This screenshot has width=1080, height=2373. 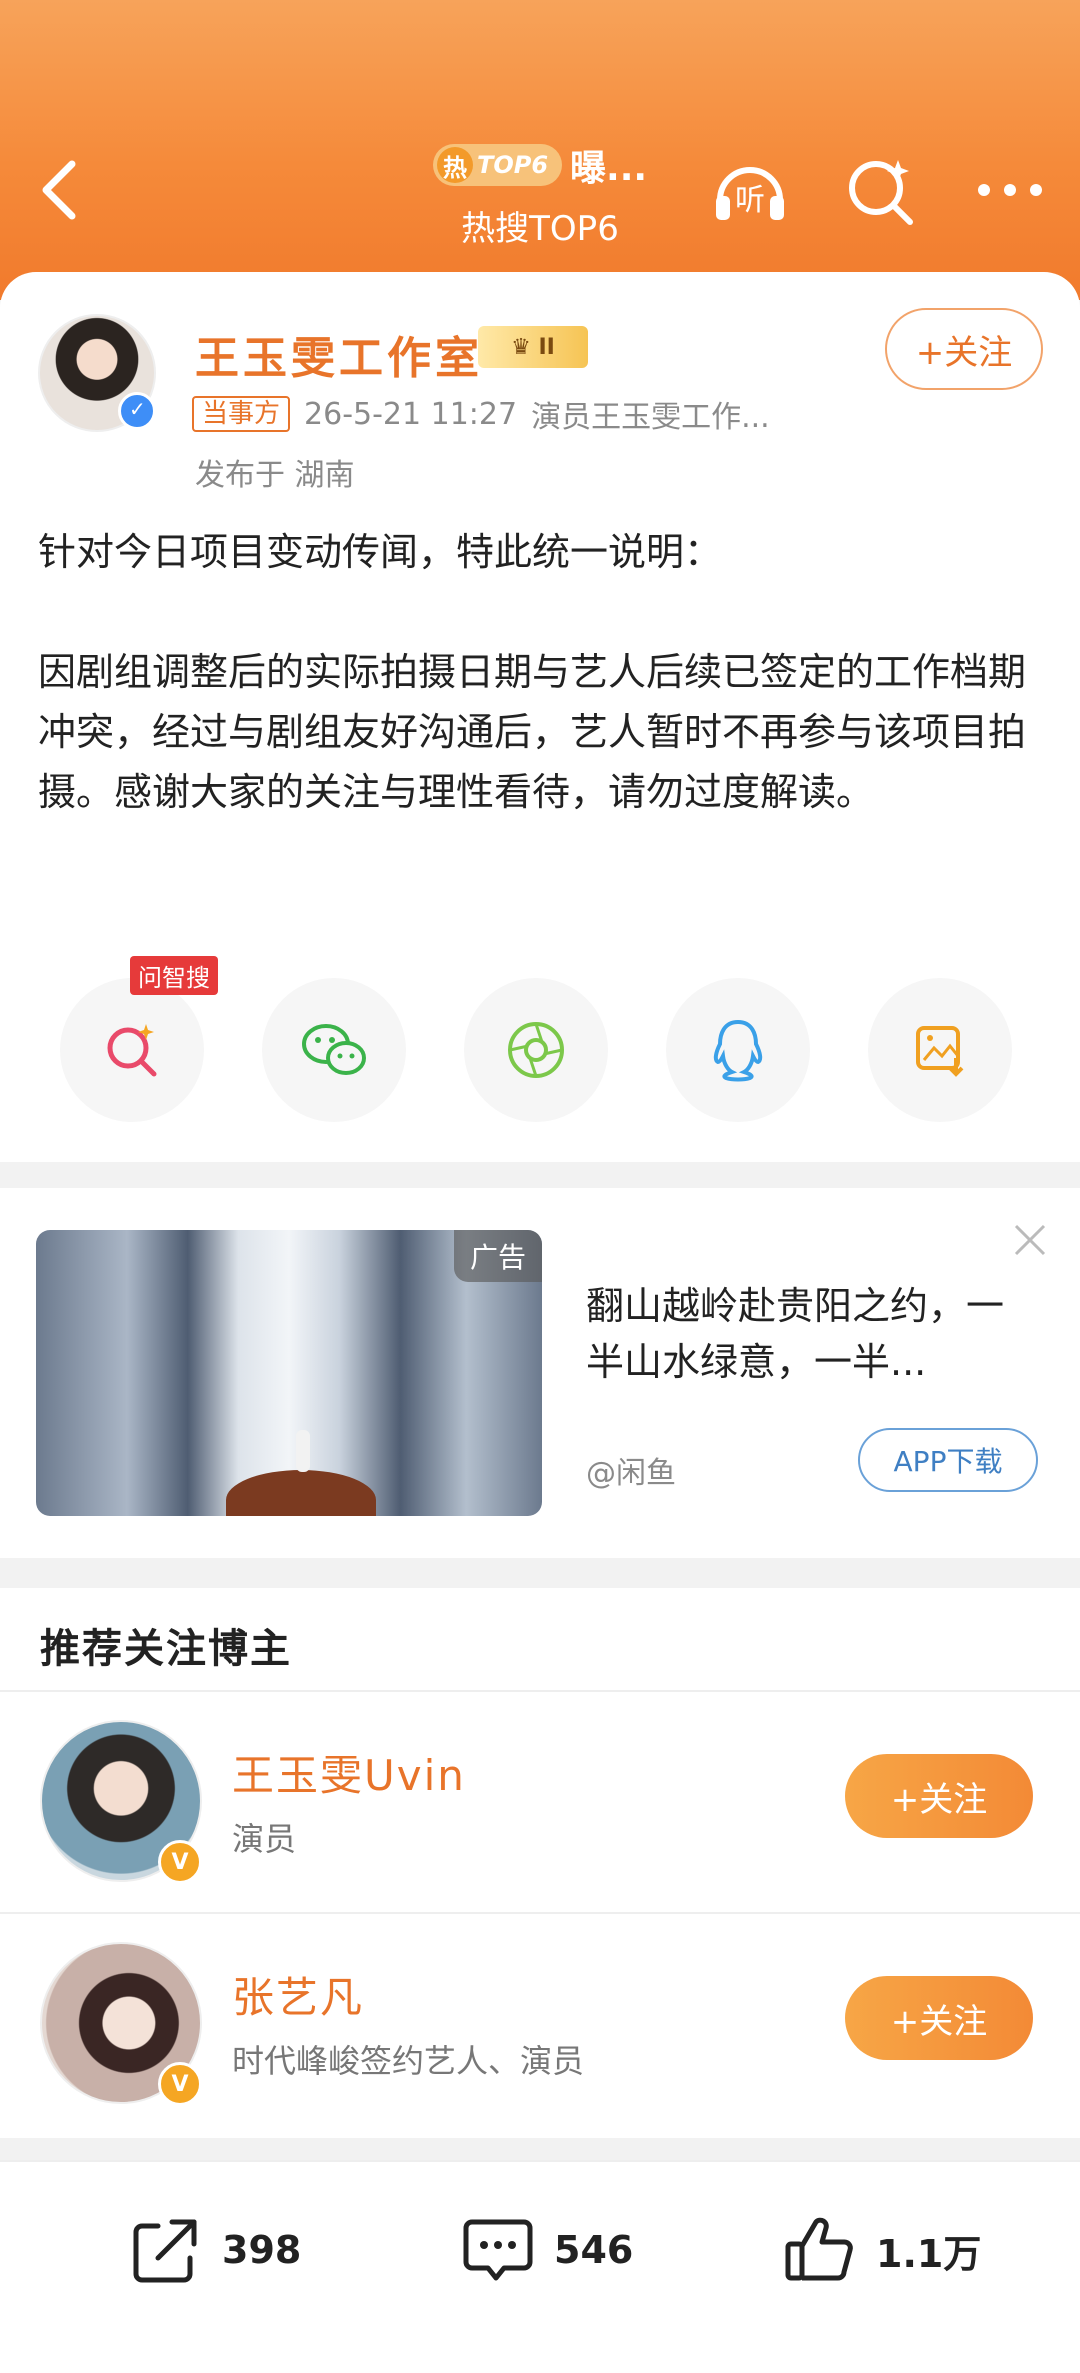 What do you see at coordinates (408, 2061) in the screenshot?
I see `recommend-desc: 时代峰峻签约艺人、演员` at bounding box center [408, 2061].